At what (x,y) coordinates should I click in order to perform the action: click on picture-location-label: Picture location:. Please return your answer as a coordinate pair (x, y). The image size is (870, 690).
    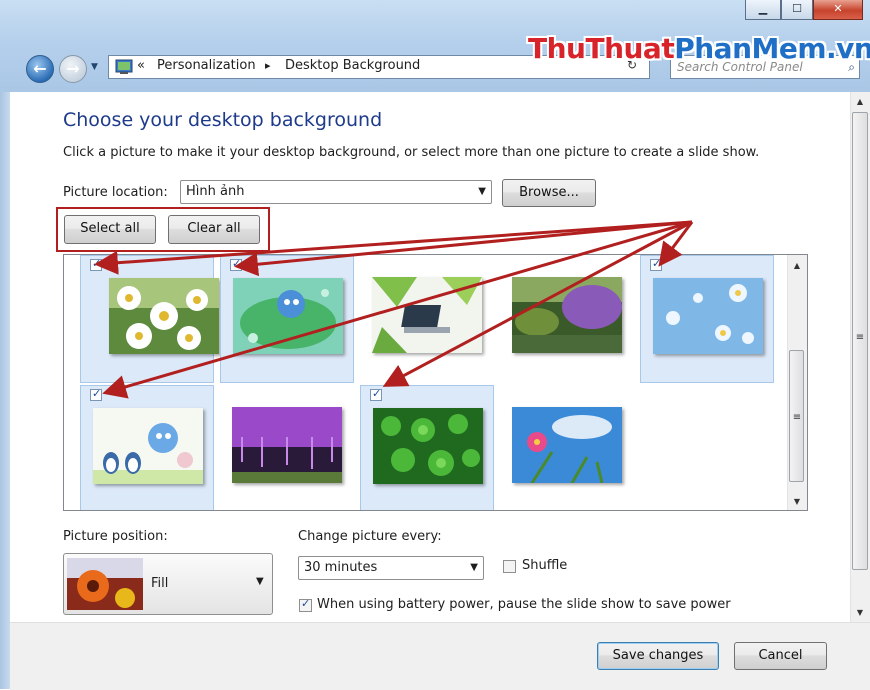
    Looking at the image, I should click on (115, 192).